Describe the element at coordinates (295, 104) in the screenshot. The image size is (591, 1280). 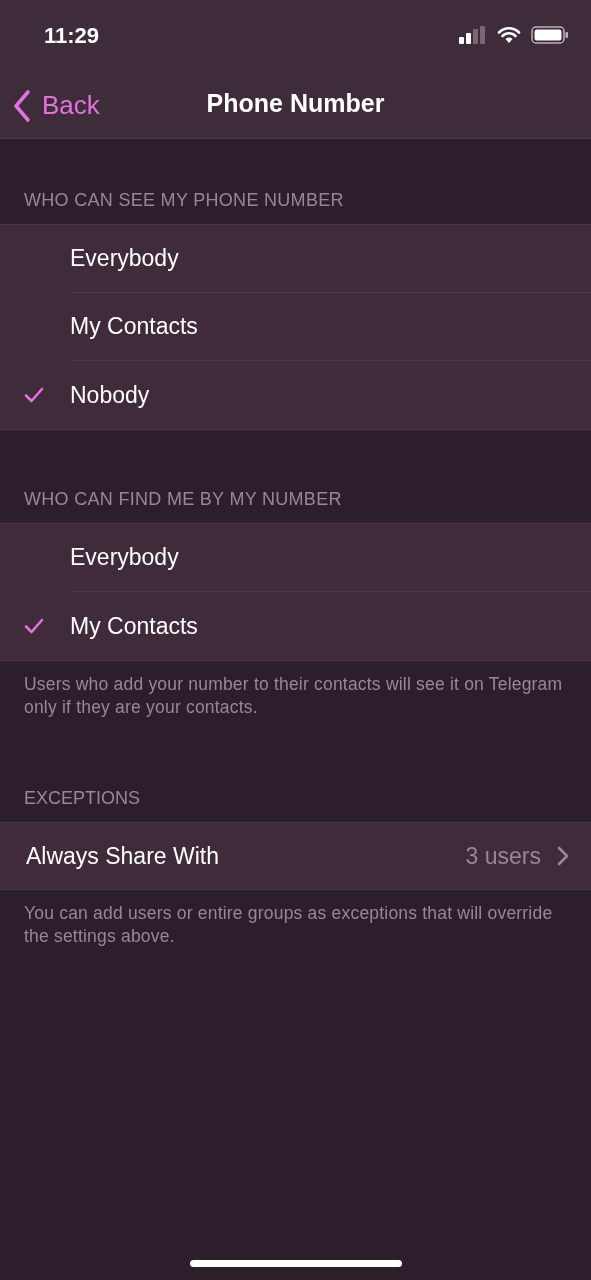
I see `page-title: Phone Number` at that location.